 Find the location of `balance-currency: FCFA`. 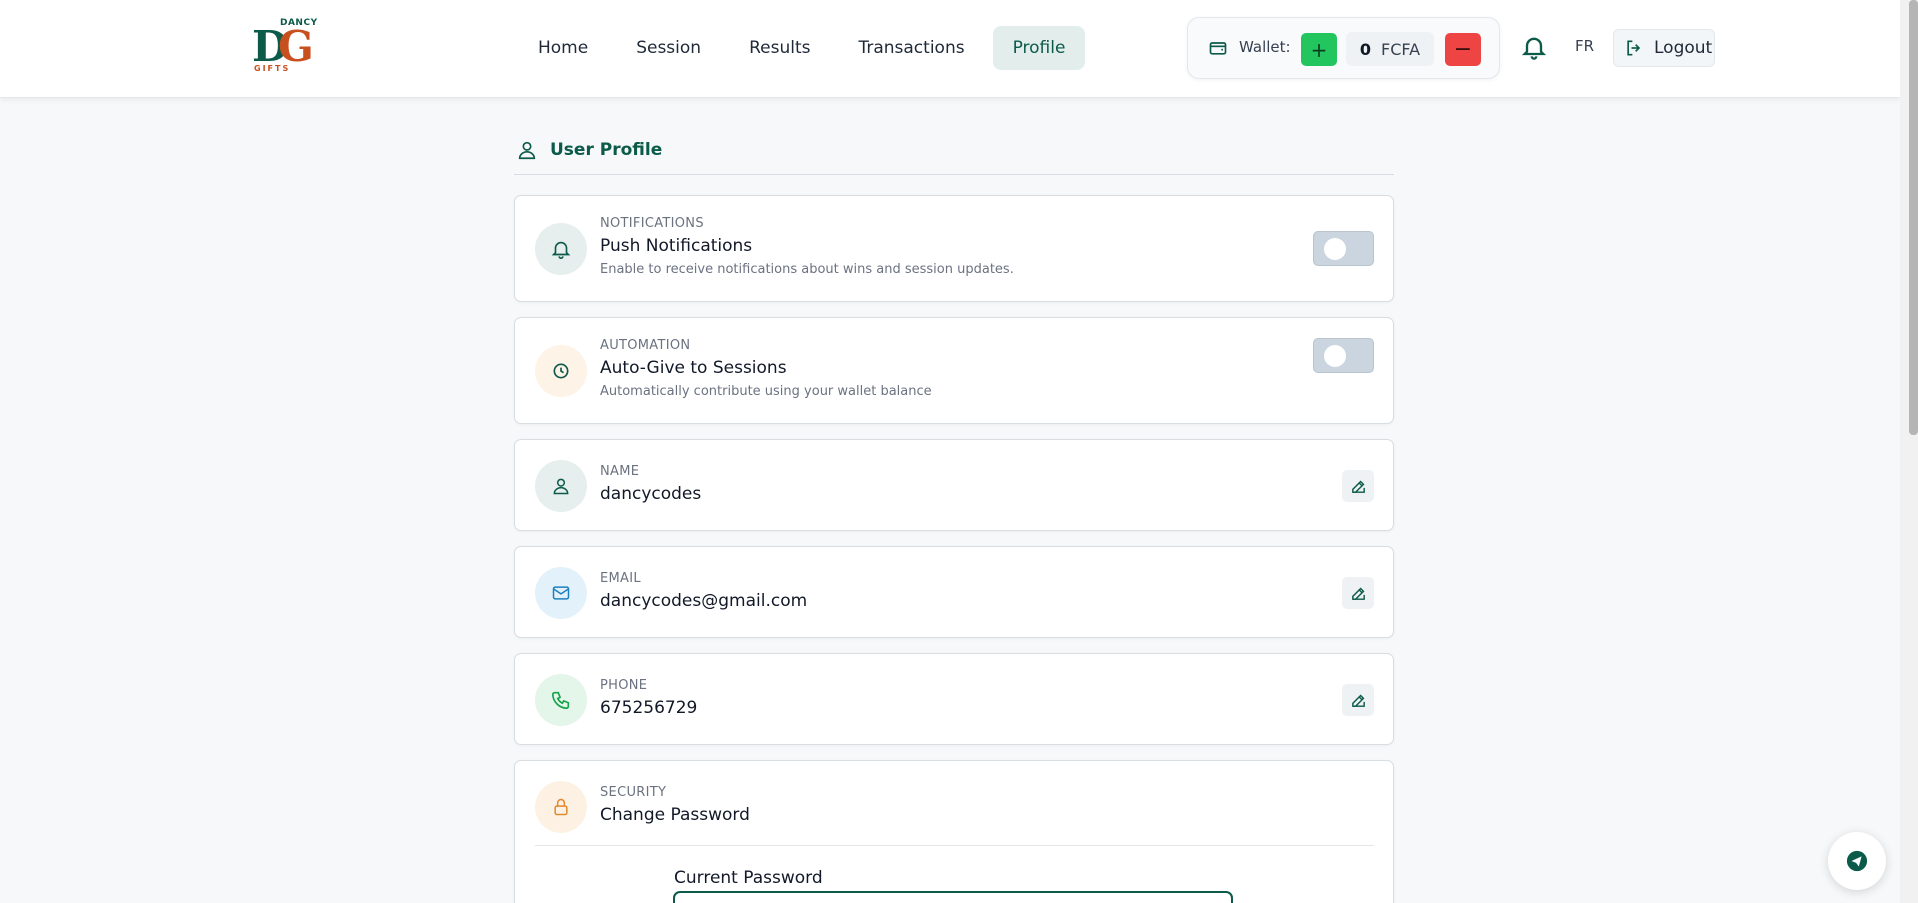

balance-currency: FCFA is located at coordinates (1401, 49).